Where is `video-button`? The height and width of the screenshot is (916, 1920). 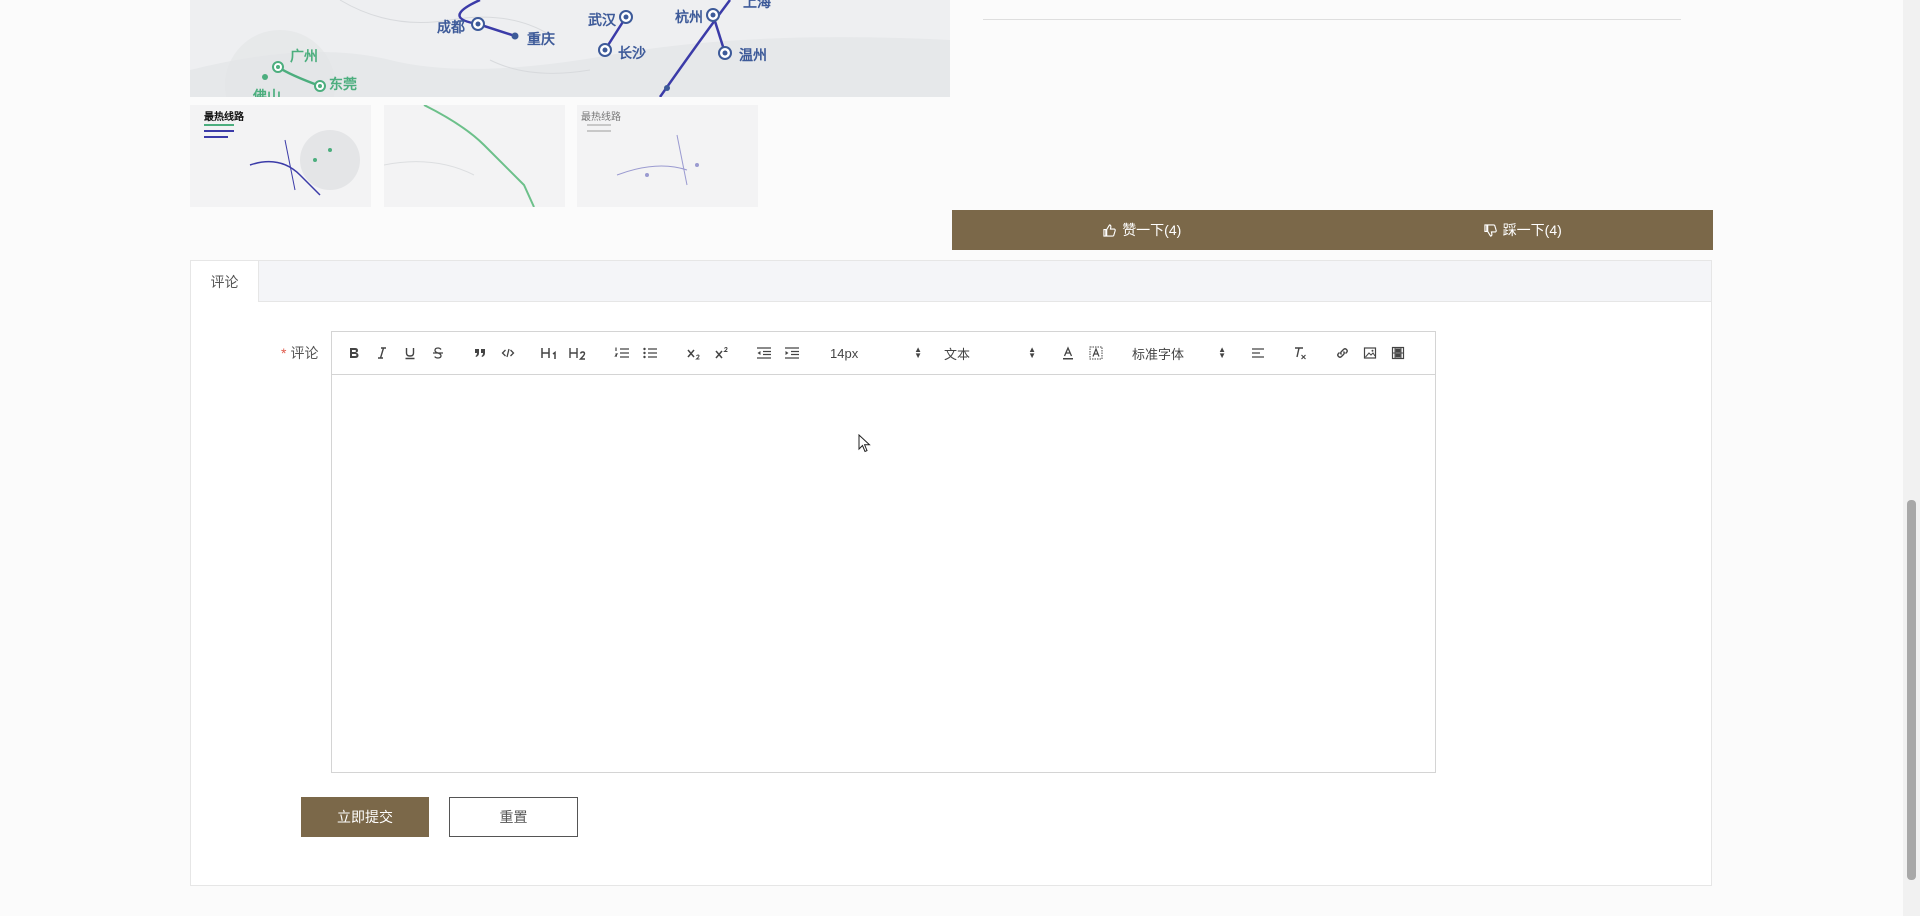 video-button is located at coordinates (1398, 353).